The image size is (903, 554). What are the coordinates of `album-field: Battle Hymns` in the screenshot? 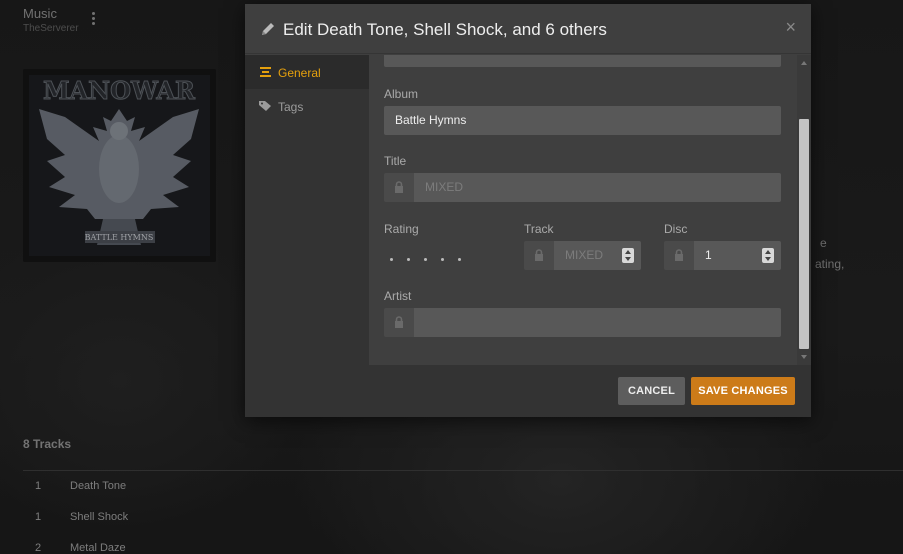 It's located at (582, 120).